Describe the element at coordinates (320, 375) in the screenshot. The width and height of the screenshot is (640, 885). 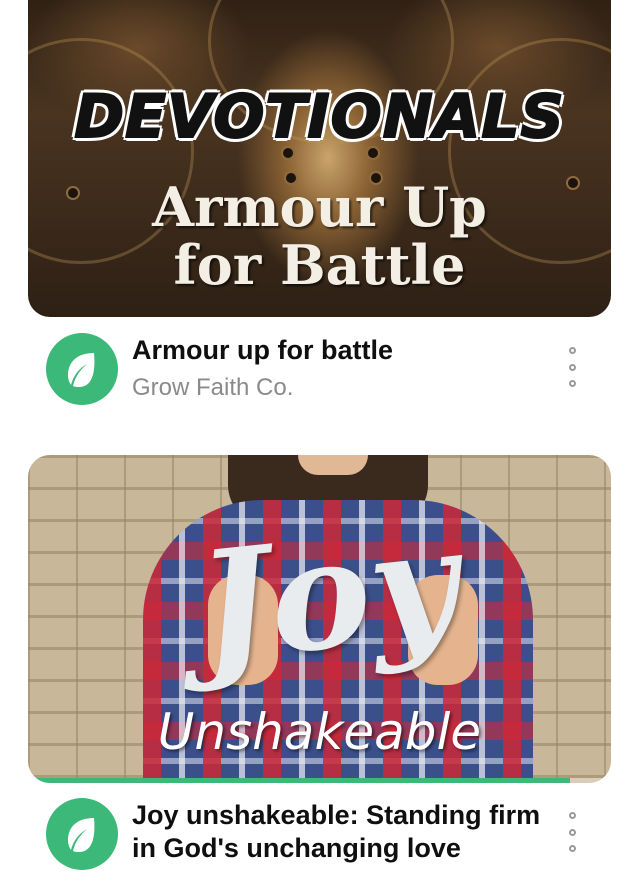
I see `video-meta: Armour up for battle Grow Faith Co.` at that location.